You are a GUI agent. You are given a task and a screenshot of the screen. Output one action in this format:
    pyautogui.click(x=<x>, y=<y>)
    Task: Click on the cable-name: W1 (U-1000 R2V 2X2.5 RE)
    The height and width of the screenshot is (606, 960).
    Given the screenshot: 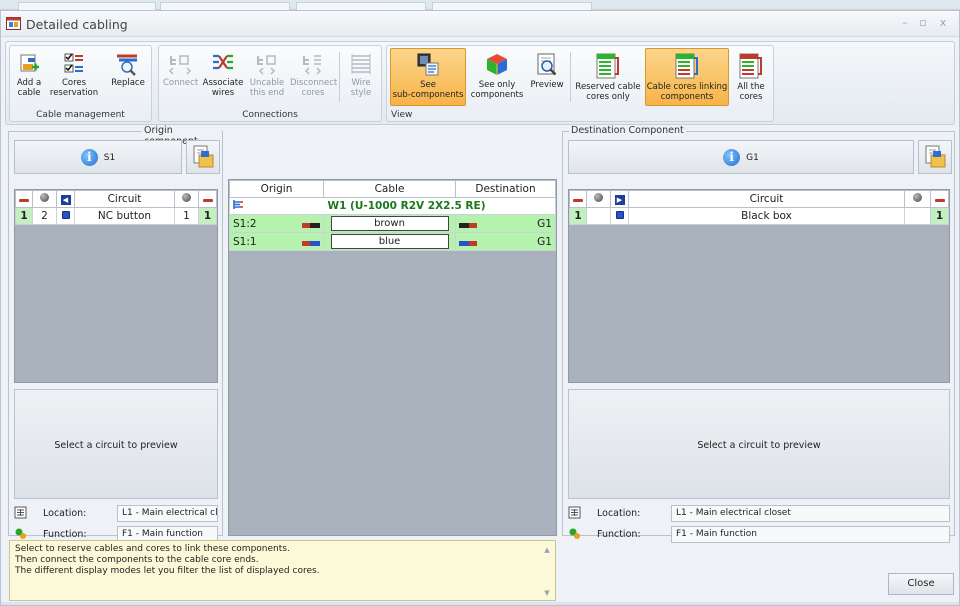 What is the action you would take?
    pyautogui.click(x=439, y=206)
    